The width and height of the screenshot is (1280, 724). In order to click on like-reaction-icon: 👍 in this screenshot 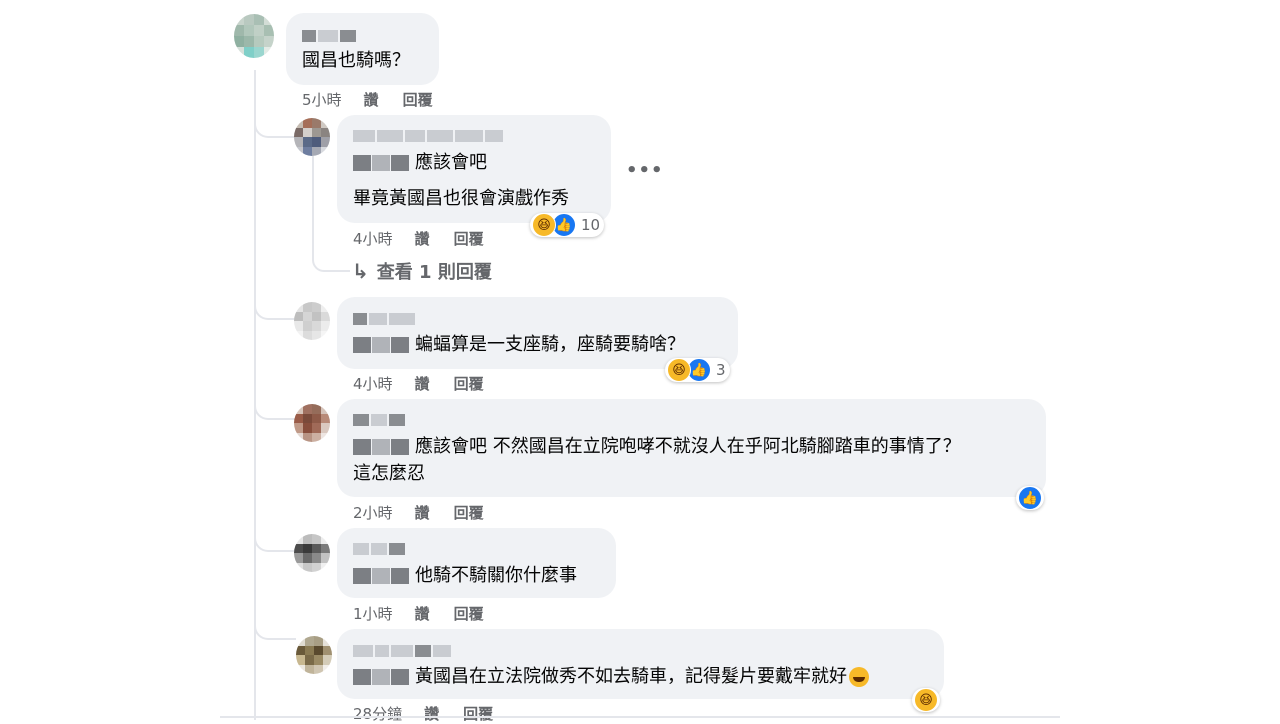, I will do `click(1030, 498)`.